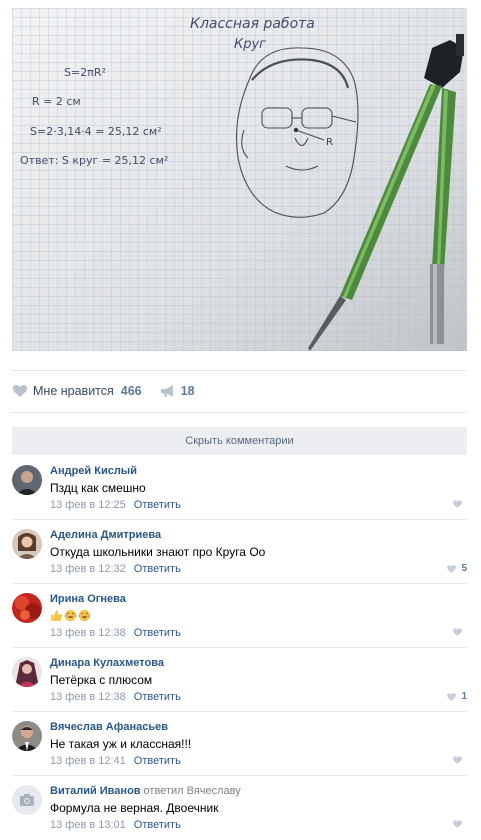 This screenshot has width=481, height=840. What do you see at coordinates (98, 488) in the screenshot?
I see `comment-text: Пздц как смешно` at bounding box center [98, 488].